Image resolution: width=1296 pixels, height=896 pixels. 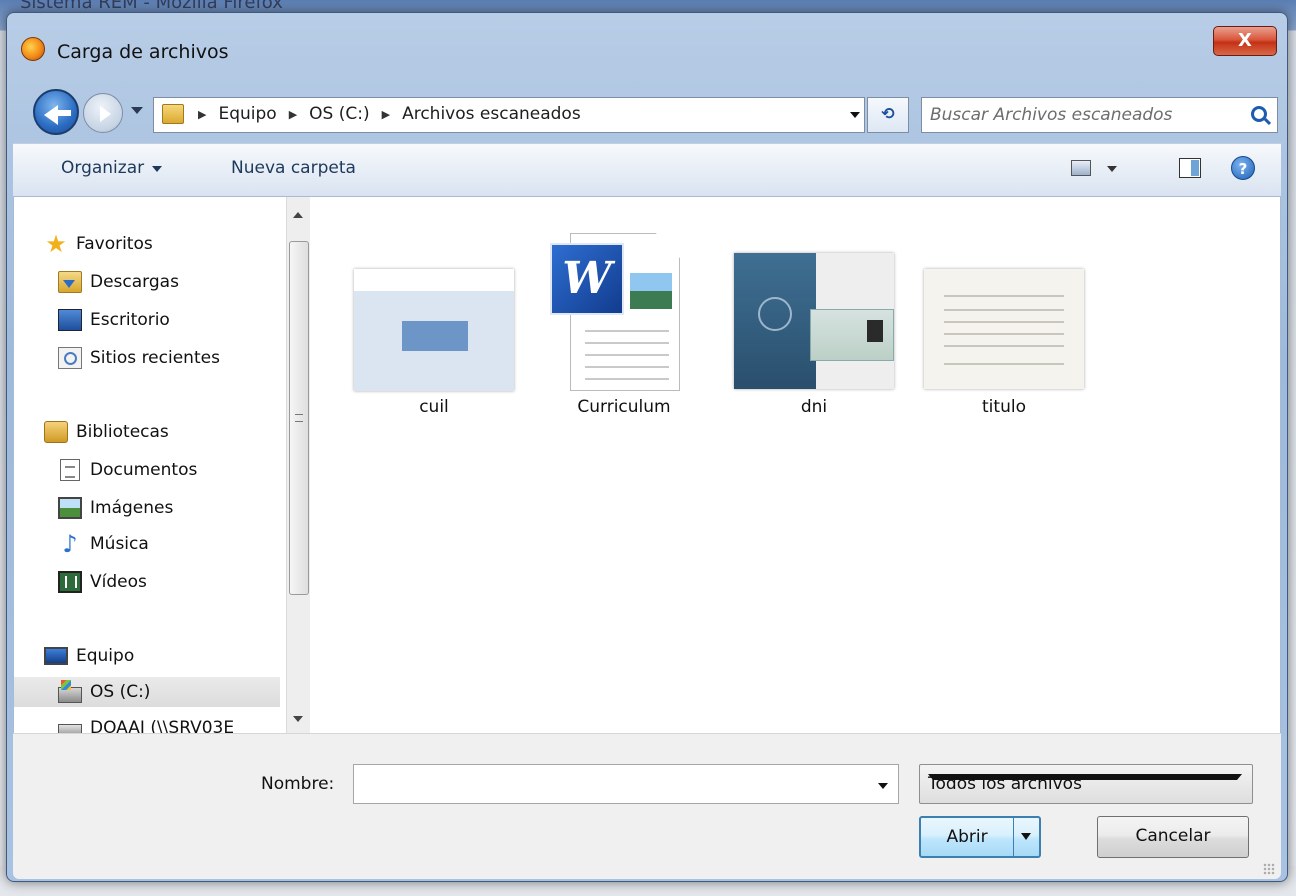 What do you see at coordinates (70, 320) in the screenshot?
I see `desktop-icon` at bounding box center [70, 320].